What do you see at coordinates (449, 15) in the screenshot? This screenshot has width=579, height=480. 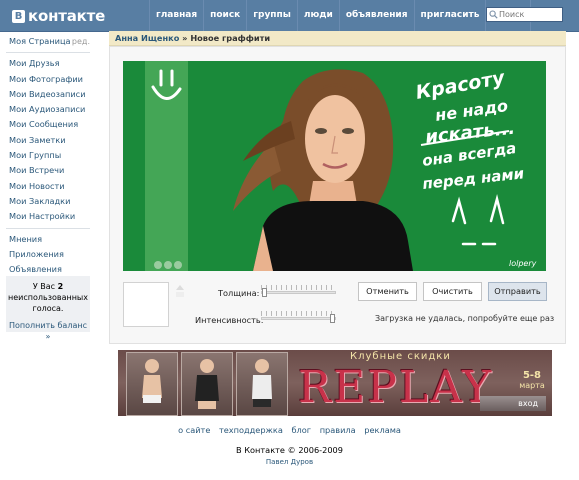 I see `nav-invite: пригласить` at bounding box center [449, 15].